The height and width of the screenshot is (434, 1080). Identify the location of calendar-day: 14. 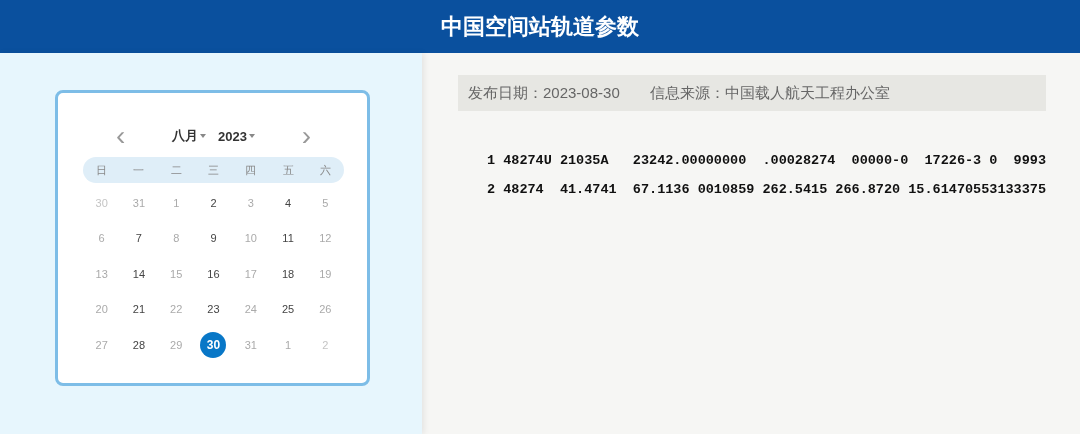
(138, 273).